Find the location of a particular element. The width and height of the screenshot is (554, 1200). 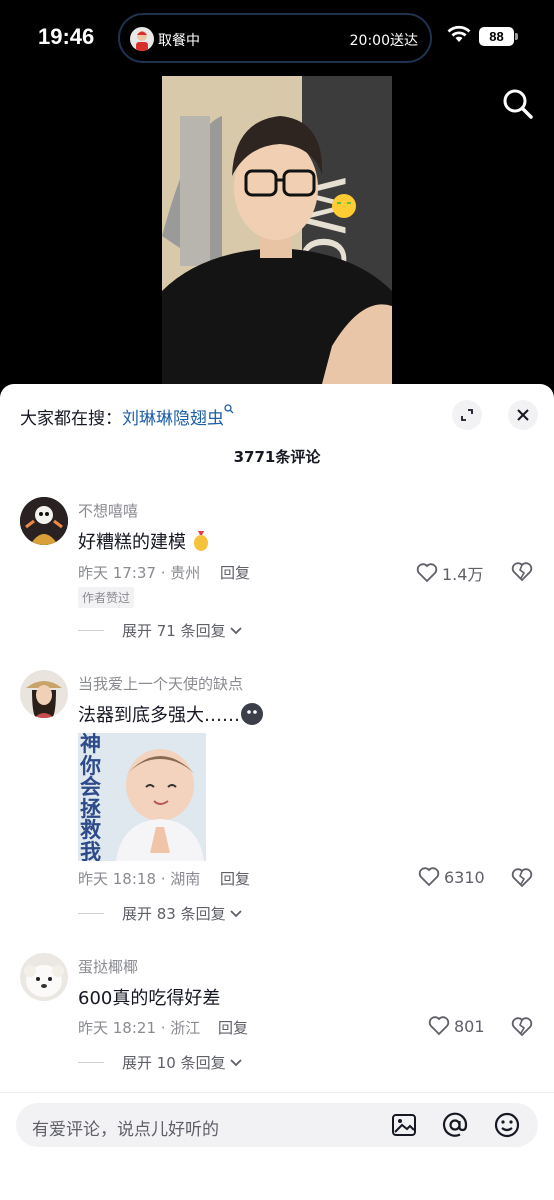

comments-count-title: 3771条评论 is located at coordinates (277, 457).